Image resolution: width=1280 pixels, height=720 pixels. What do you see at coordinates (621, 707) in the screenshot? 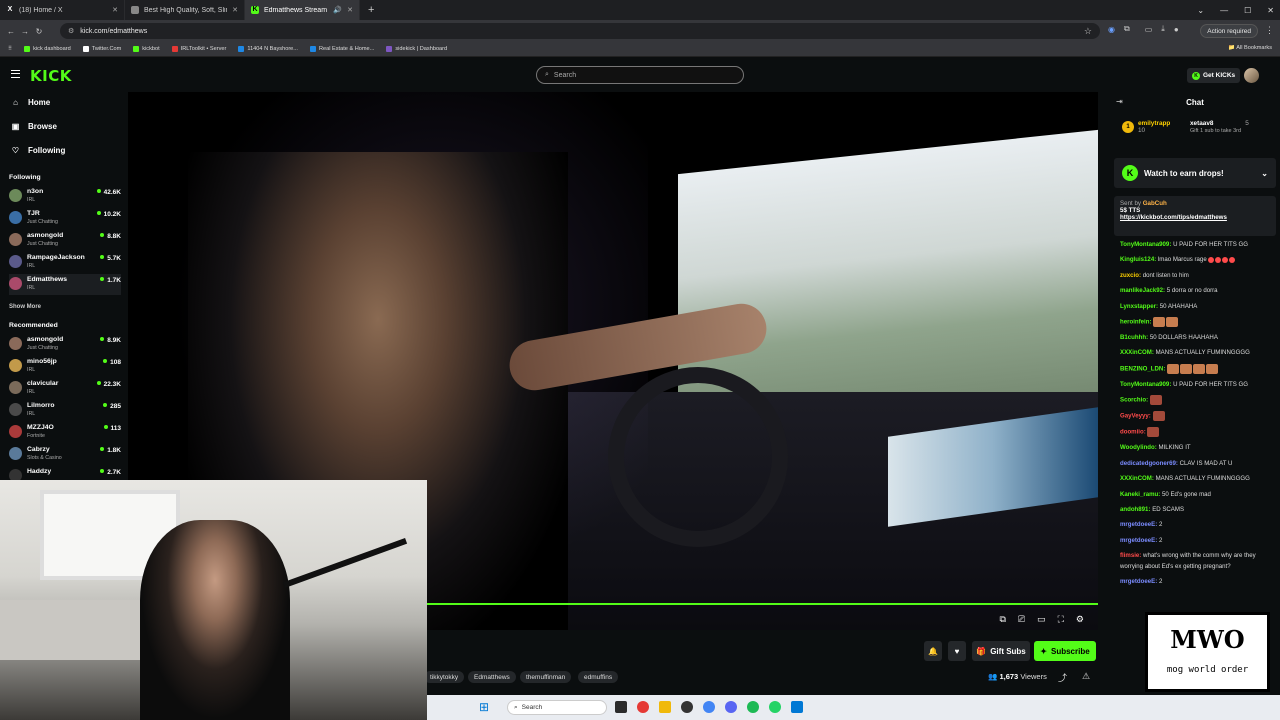
I see `task-view-icon` at bounding box center [621, 707].